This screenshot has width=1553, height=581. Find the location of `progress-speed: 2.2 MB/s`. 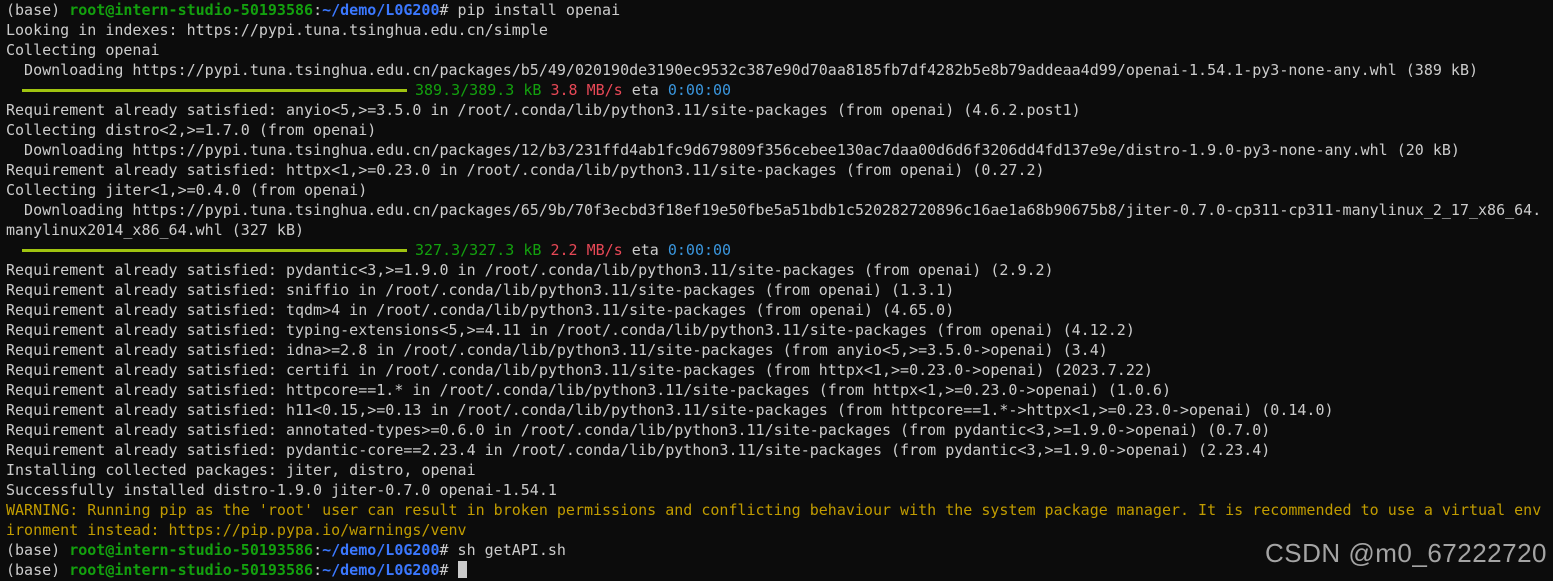

progress-speed: 2.2 MB/s is located at coordinates (586, 250).